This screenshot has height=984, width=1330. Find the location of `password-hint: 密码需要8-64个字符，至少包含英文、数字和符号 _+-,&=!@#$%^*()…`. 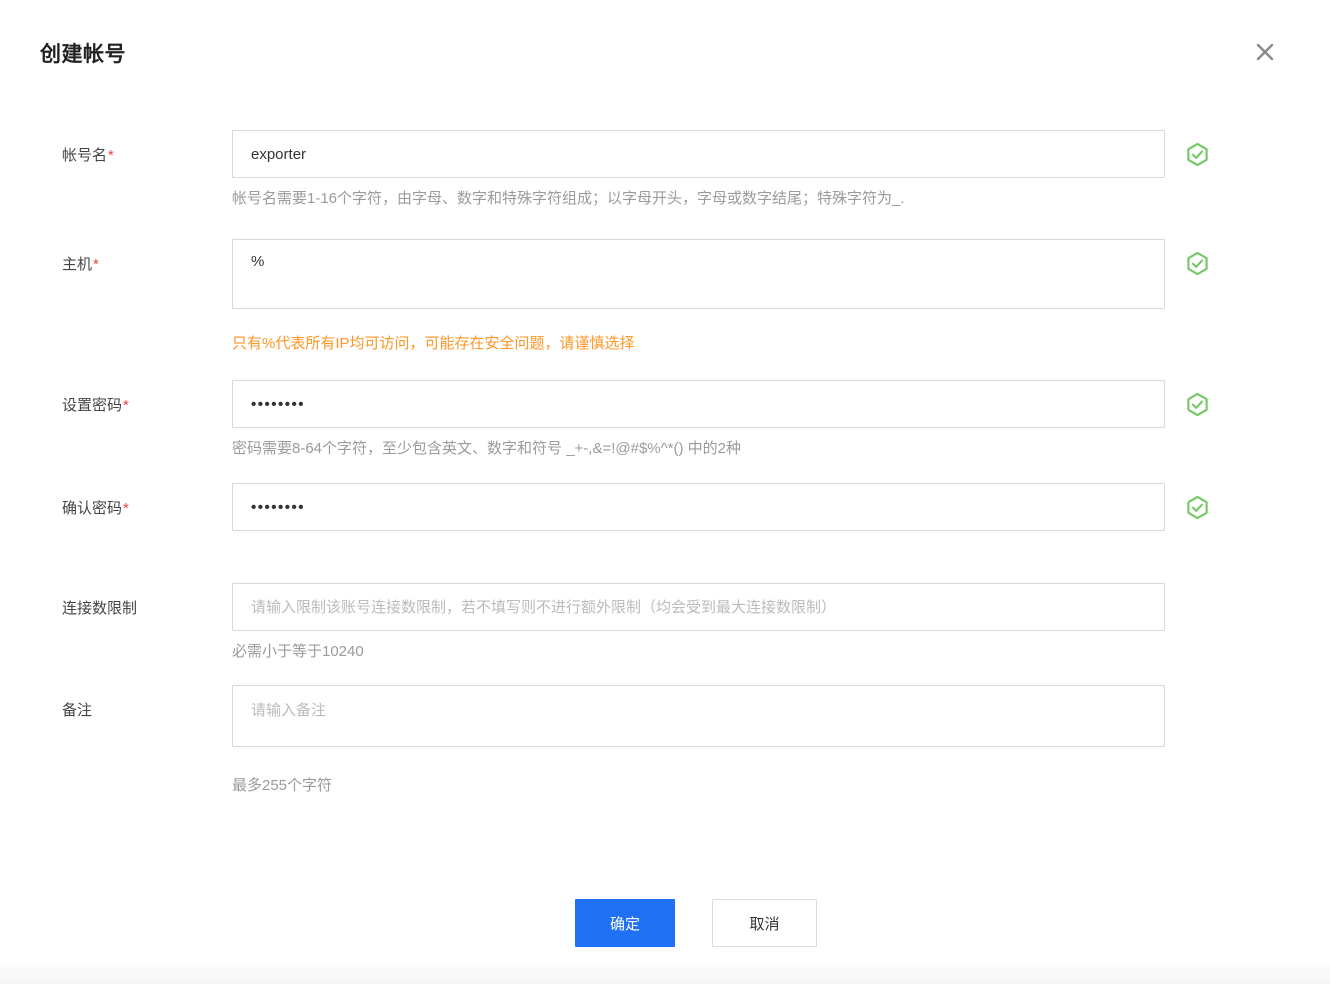

password-hint: 密码需要8-64个字符，至少包含英文、数字和符号 _+-,&=!@#$%^*()… is located at coordinates (487, 448).